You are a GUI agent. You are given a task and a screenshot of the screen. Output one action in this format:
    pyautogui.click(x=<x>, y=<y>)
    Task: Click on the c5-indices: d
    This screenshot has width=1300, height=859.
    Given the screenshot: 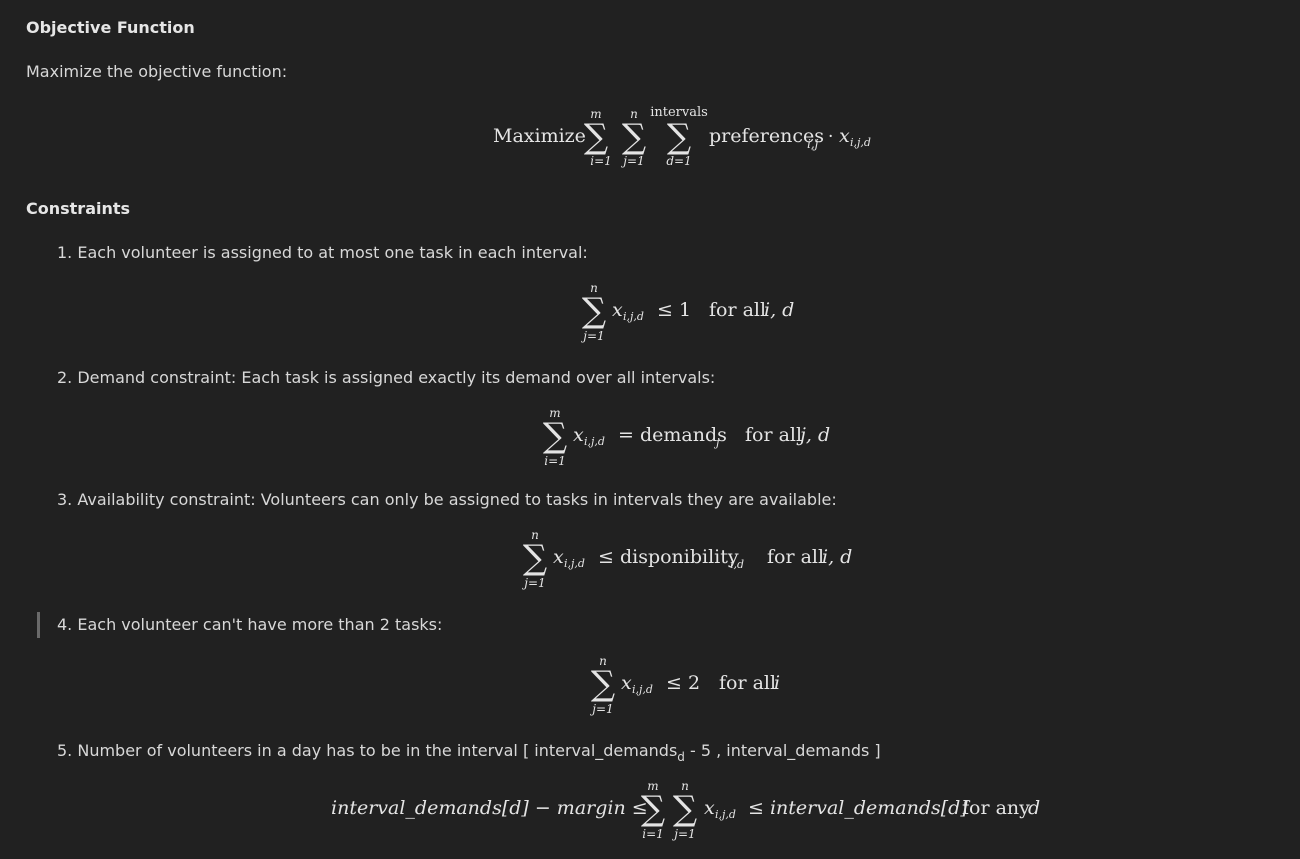 What is the action you would take?
    pyautogui.click(x=1034, y=808)
    